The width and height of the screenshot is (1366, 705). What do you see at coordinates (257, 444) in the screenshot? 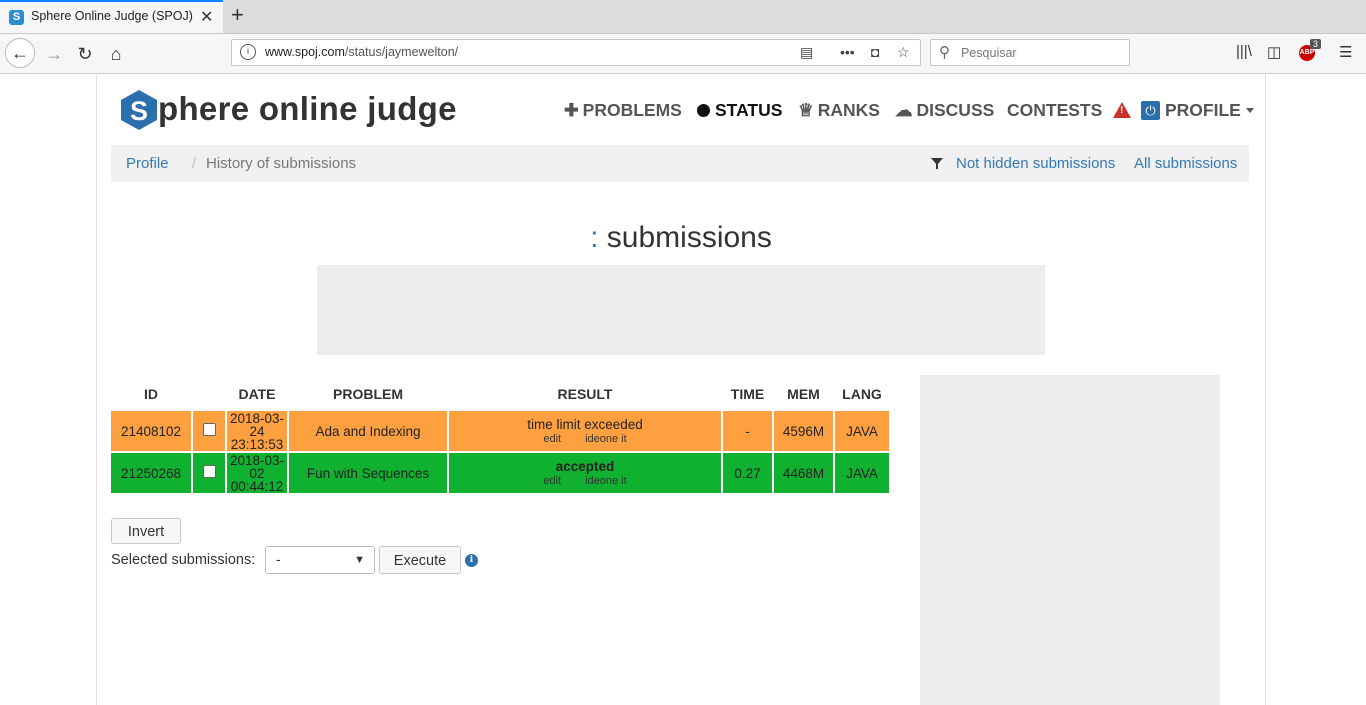
I see `date-time: 23:13:53` at bounding box center [257, 444].